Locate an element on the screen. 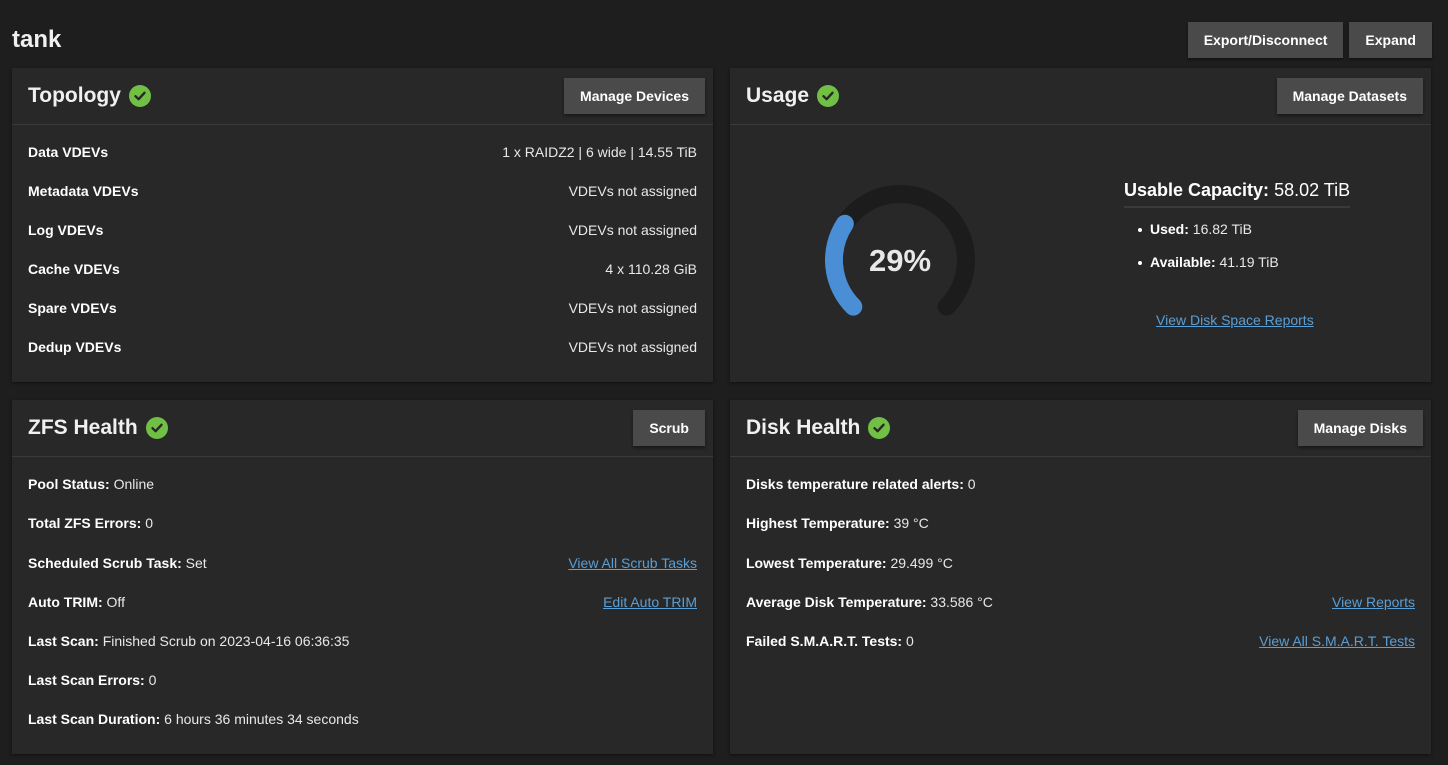  row-label: Disks temperature related alerts: is located at coordinates (855, 484).